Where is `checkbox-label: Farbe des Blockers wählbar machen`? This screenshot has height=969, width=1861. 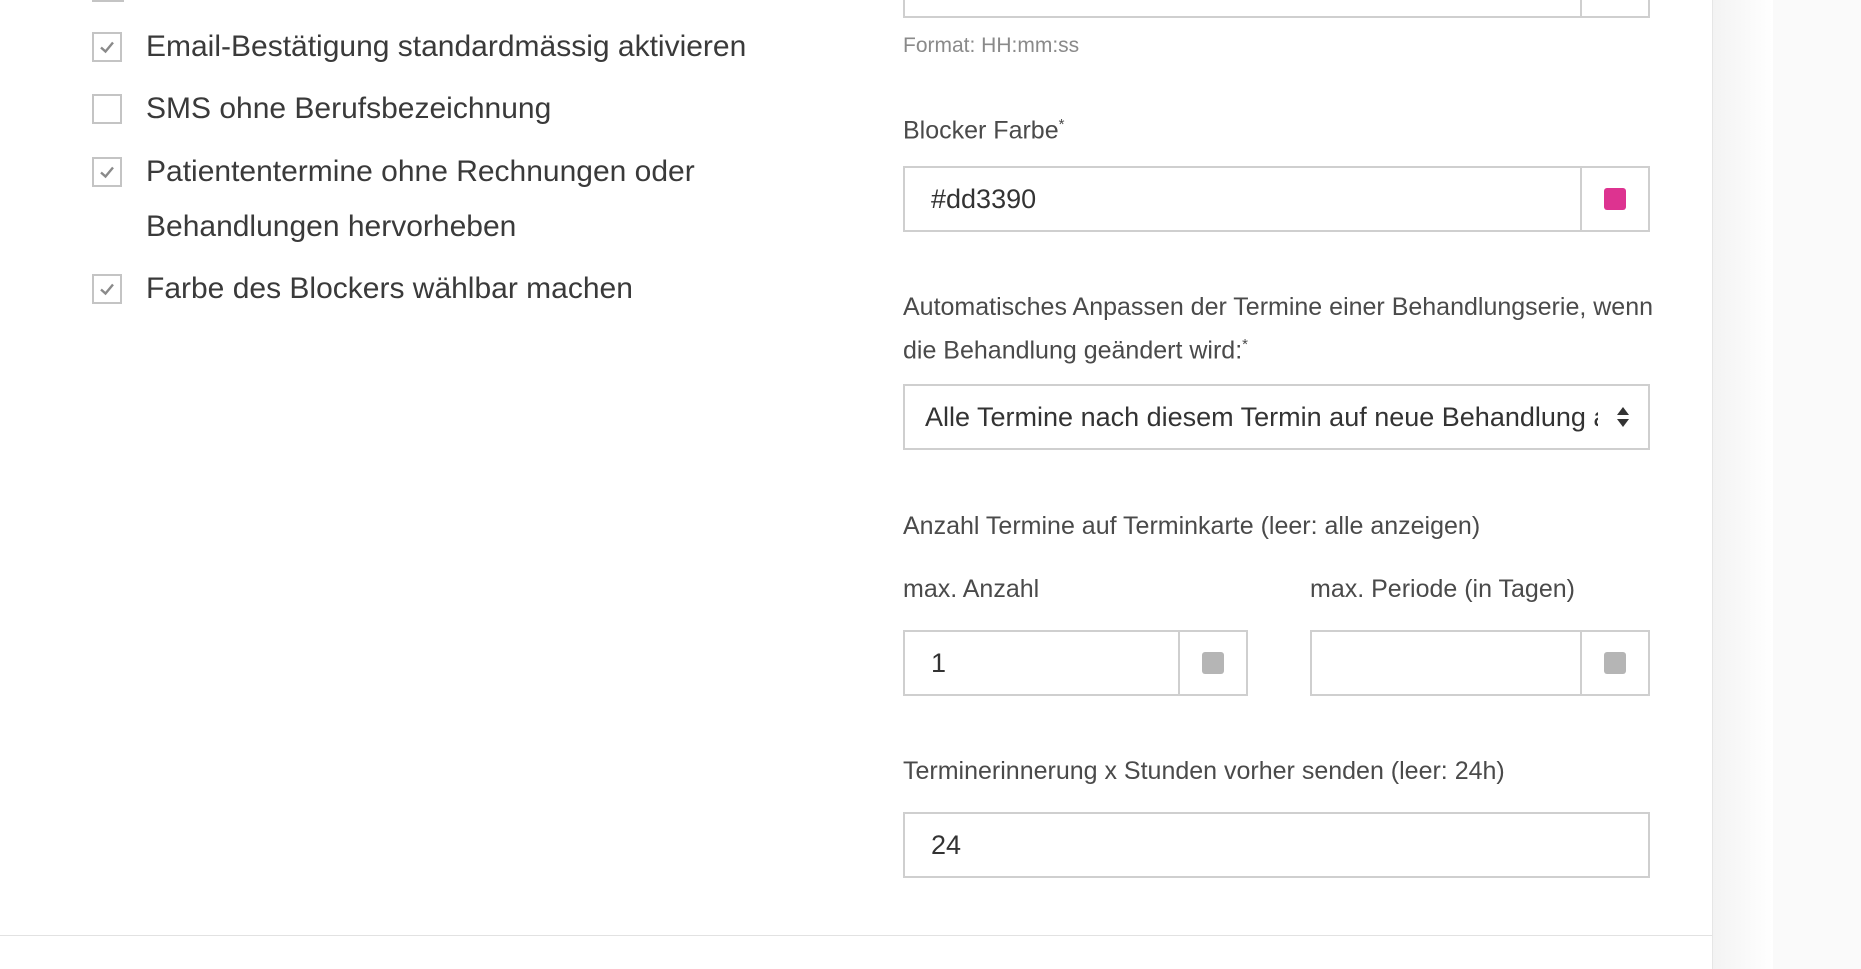
checkbox-label: Farbe des Blockers wählbar machen is located at coordinates (389, 288).